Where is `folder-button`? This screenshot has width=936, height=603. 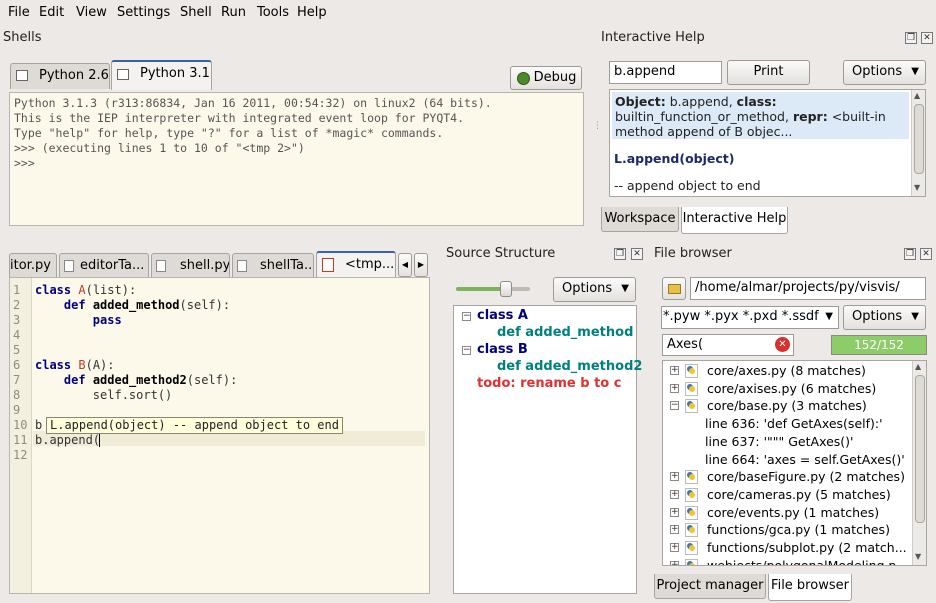 folder-button is located at coordinates (674, 288).